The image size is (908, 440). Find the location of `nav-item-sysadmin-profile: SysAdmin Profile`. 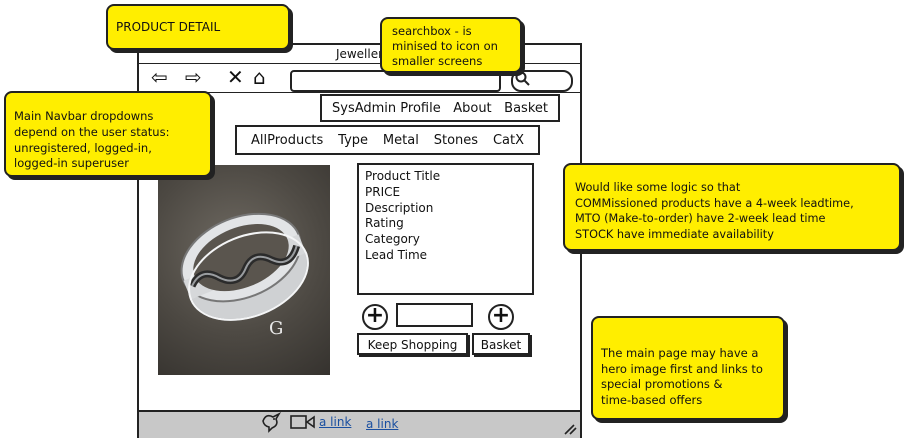

nav-item-sysadmin-profile: SysAdmin Profile is located at coordinates (386, 108).